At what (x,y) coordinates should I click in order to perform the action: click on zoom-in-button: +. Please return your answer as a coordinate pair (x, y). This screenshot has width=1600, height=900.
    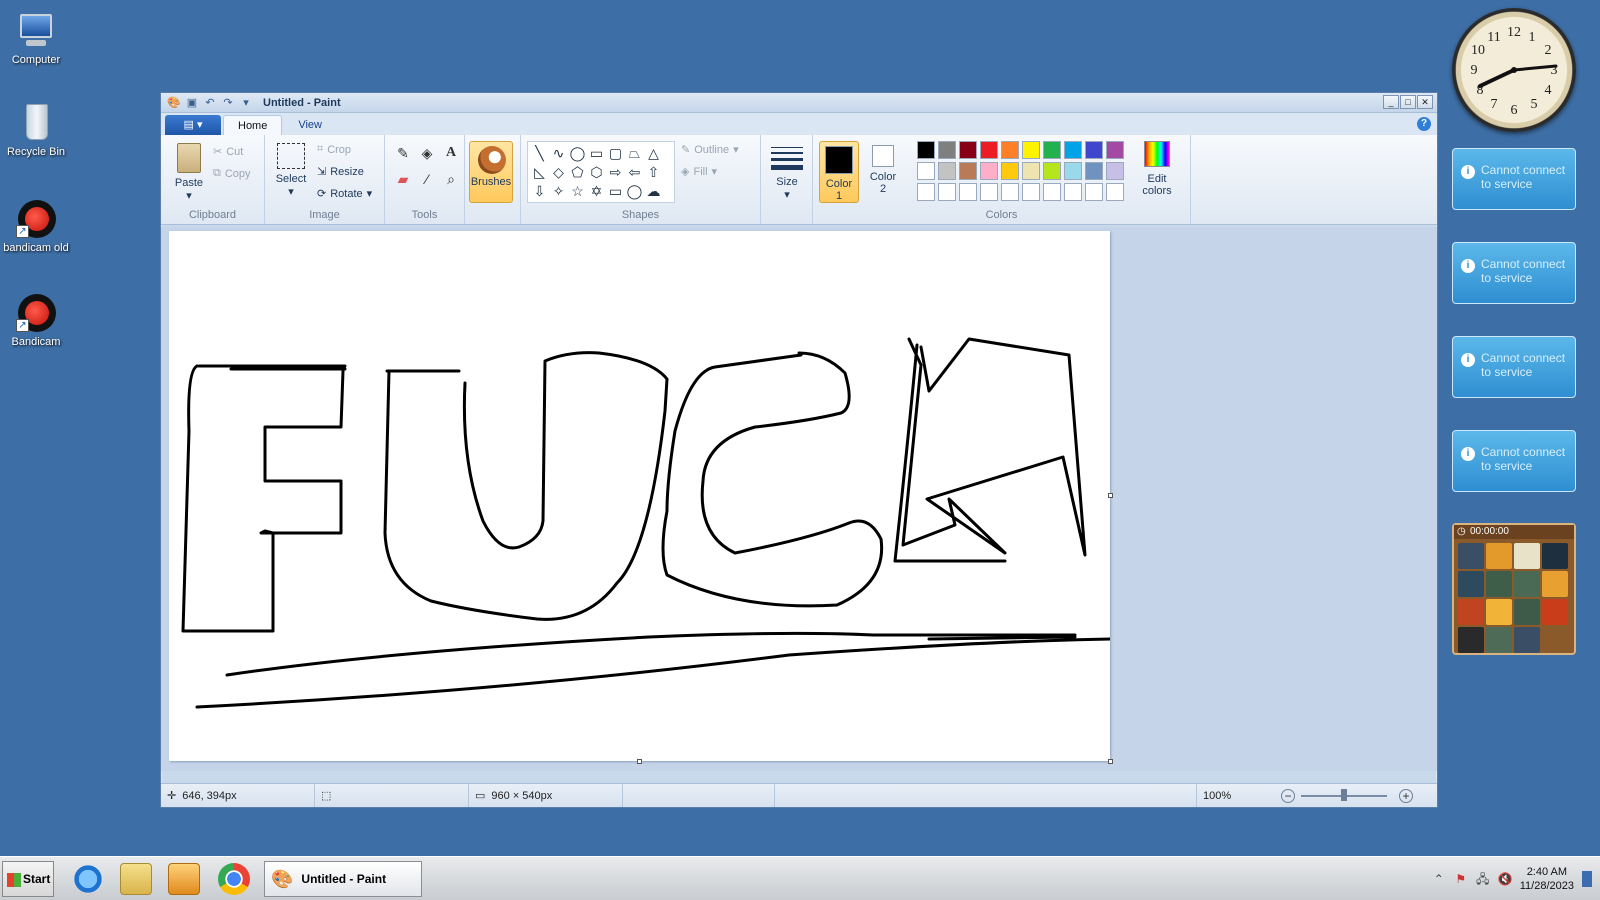
    Looking at the image, I should click on (1406, 796).